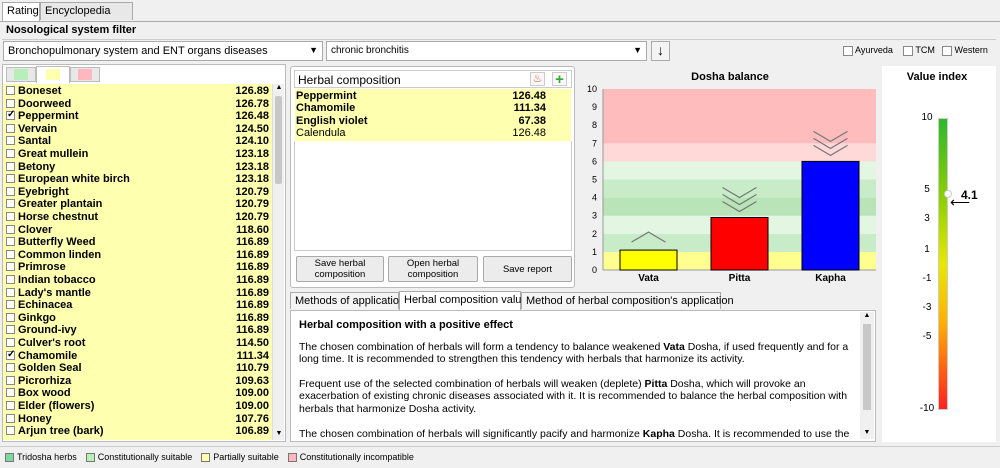 The width and height of the screenshot is (1000, 468). What do you see at coordinates (138, 255) in the screenshot?
I see `herb-list-item: Common linden 116.89` at bounding box center [138, 255].